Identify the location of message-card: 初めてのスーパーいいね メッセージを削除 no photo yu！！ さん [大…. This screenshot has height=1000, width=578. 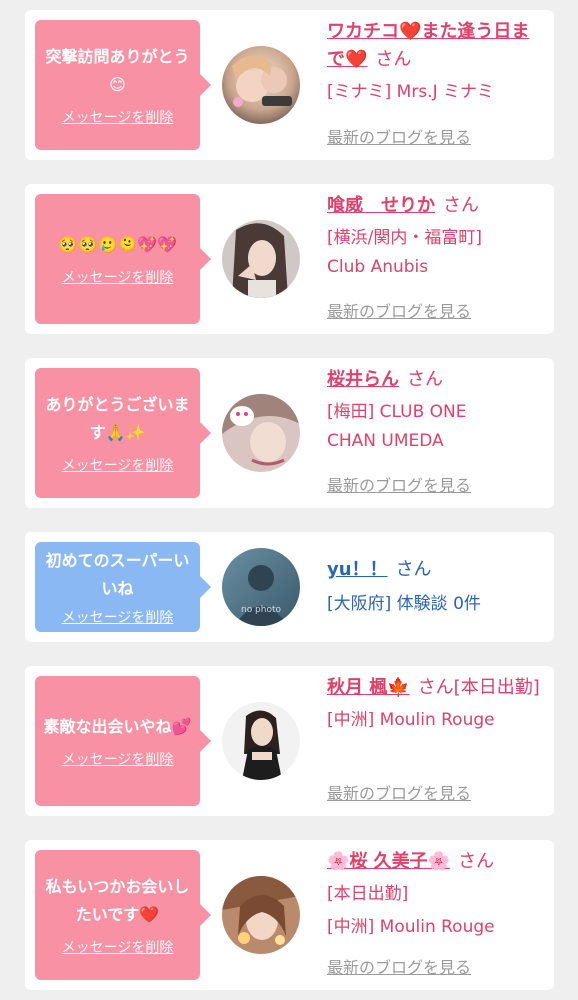
(289, 587).